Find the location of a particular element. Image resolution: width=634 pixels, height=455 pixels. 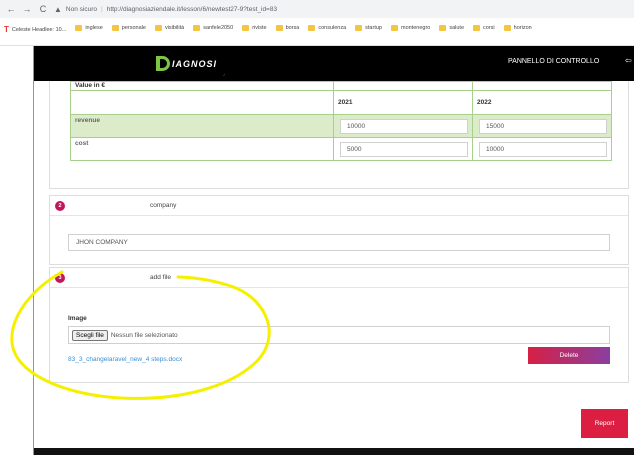

bookmark-folder: consulenza is located at coordinates (327, 28).